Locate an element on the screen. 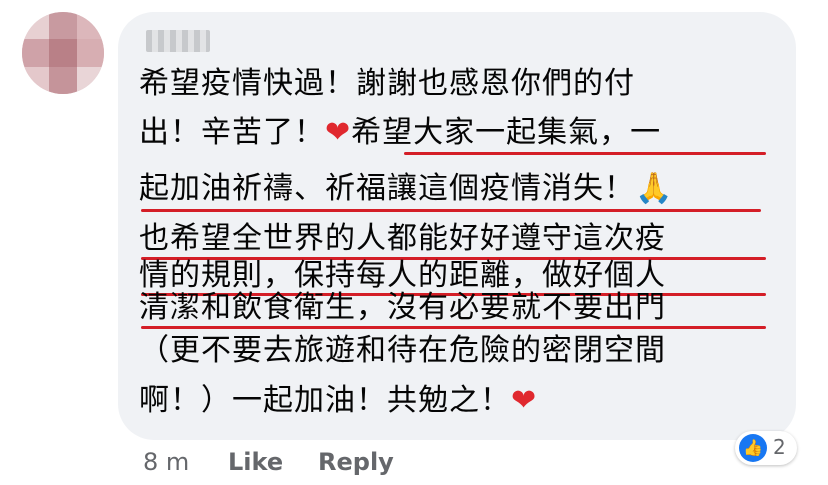 The image size is (828, 485). author-name-redacted is located at coordinates (178, 41).